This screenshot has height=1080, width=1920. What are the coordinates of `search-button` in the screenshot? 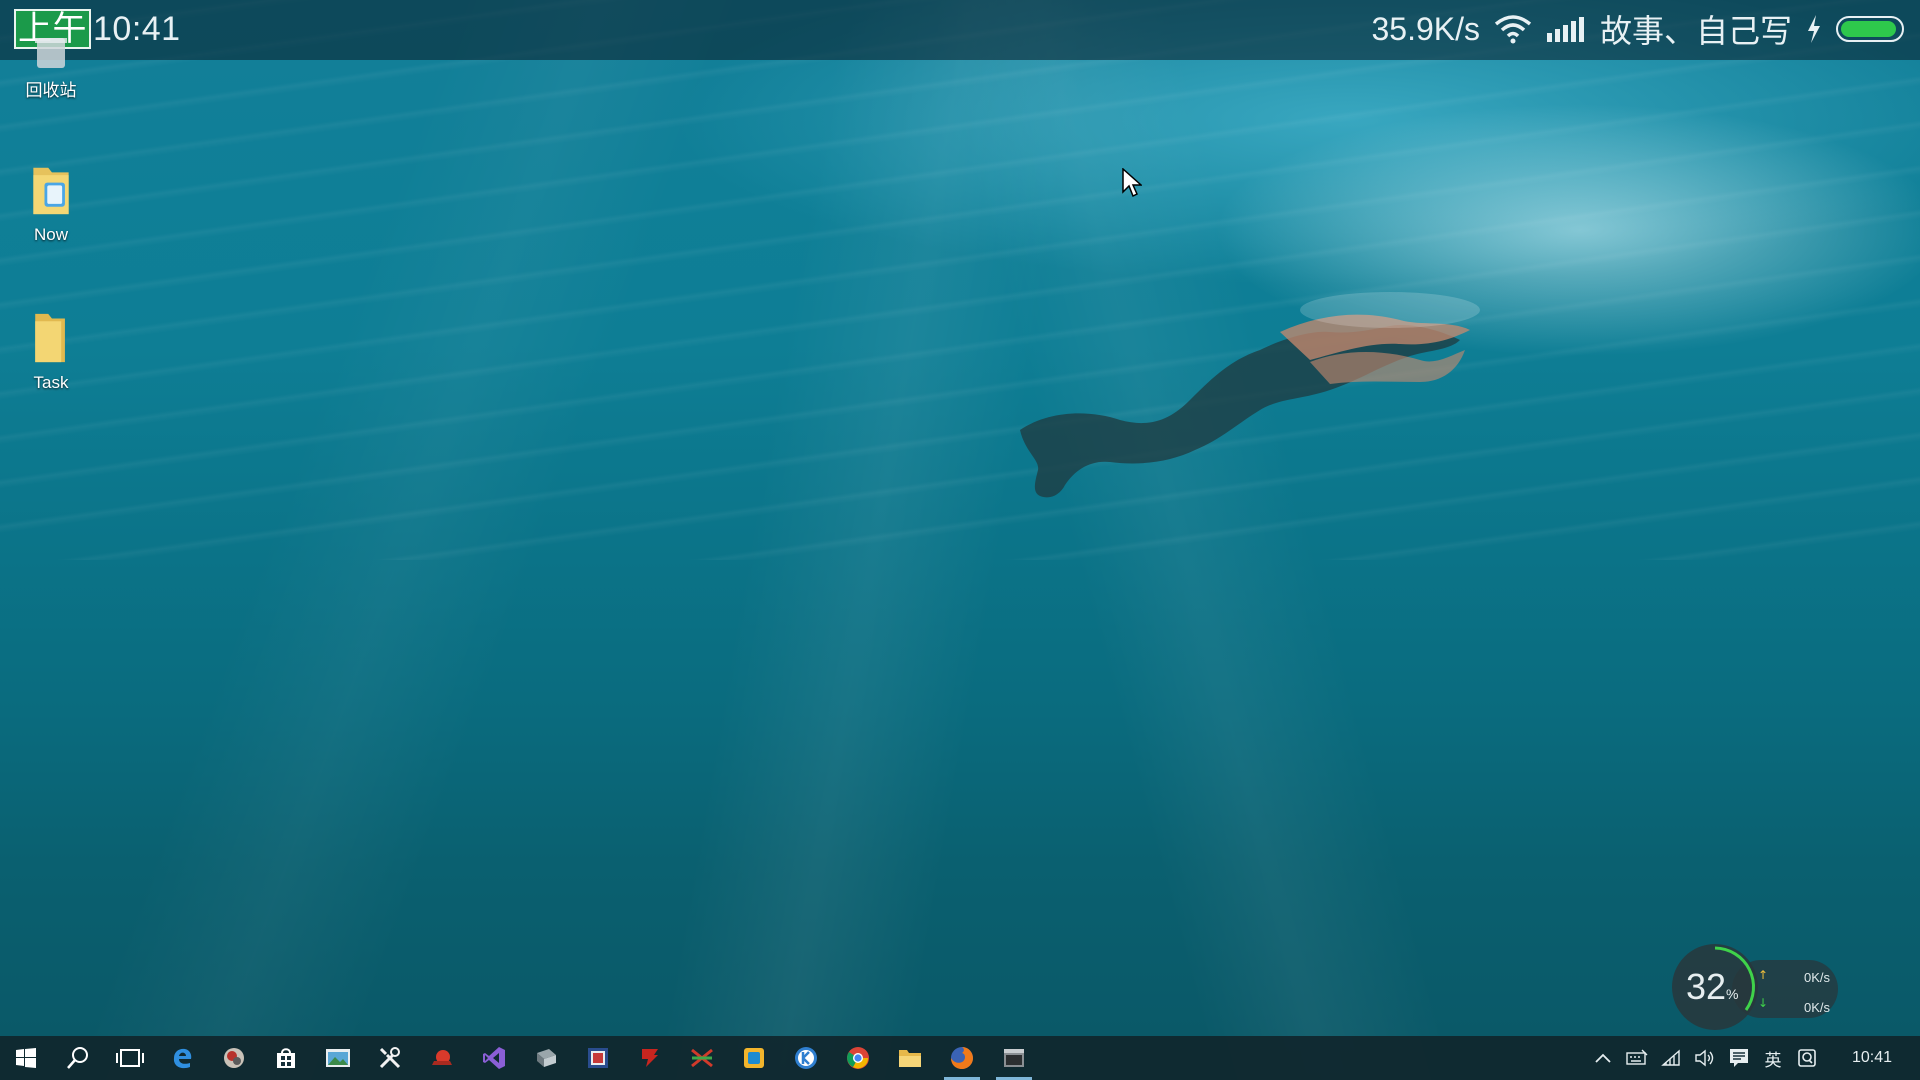 It's located at (78, 1058).